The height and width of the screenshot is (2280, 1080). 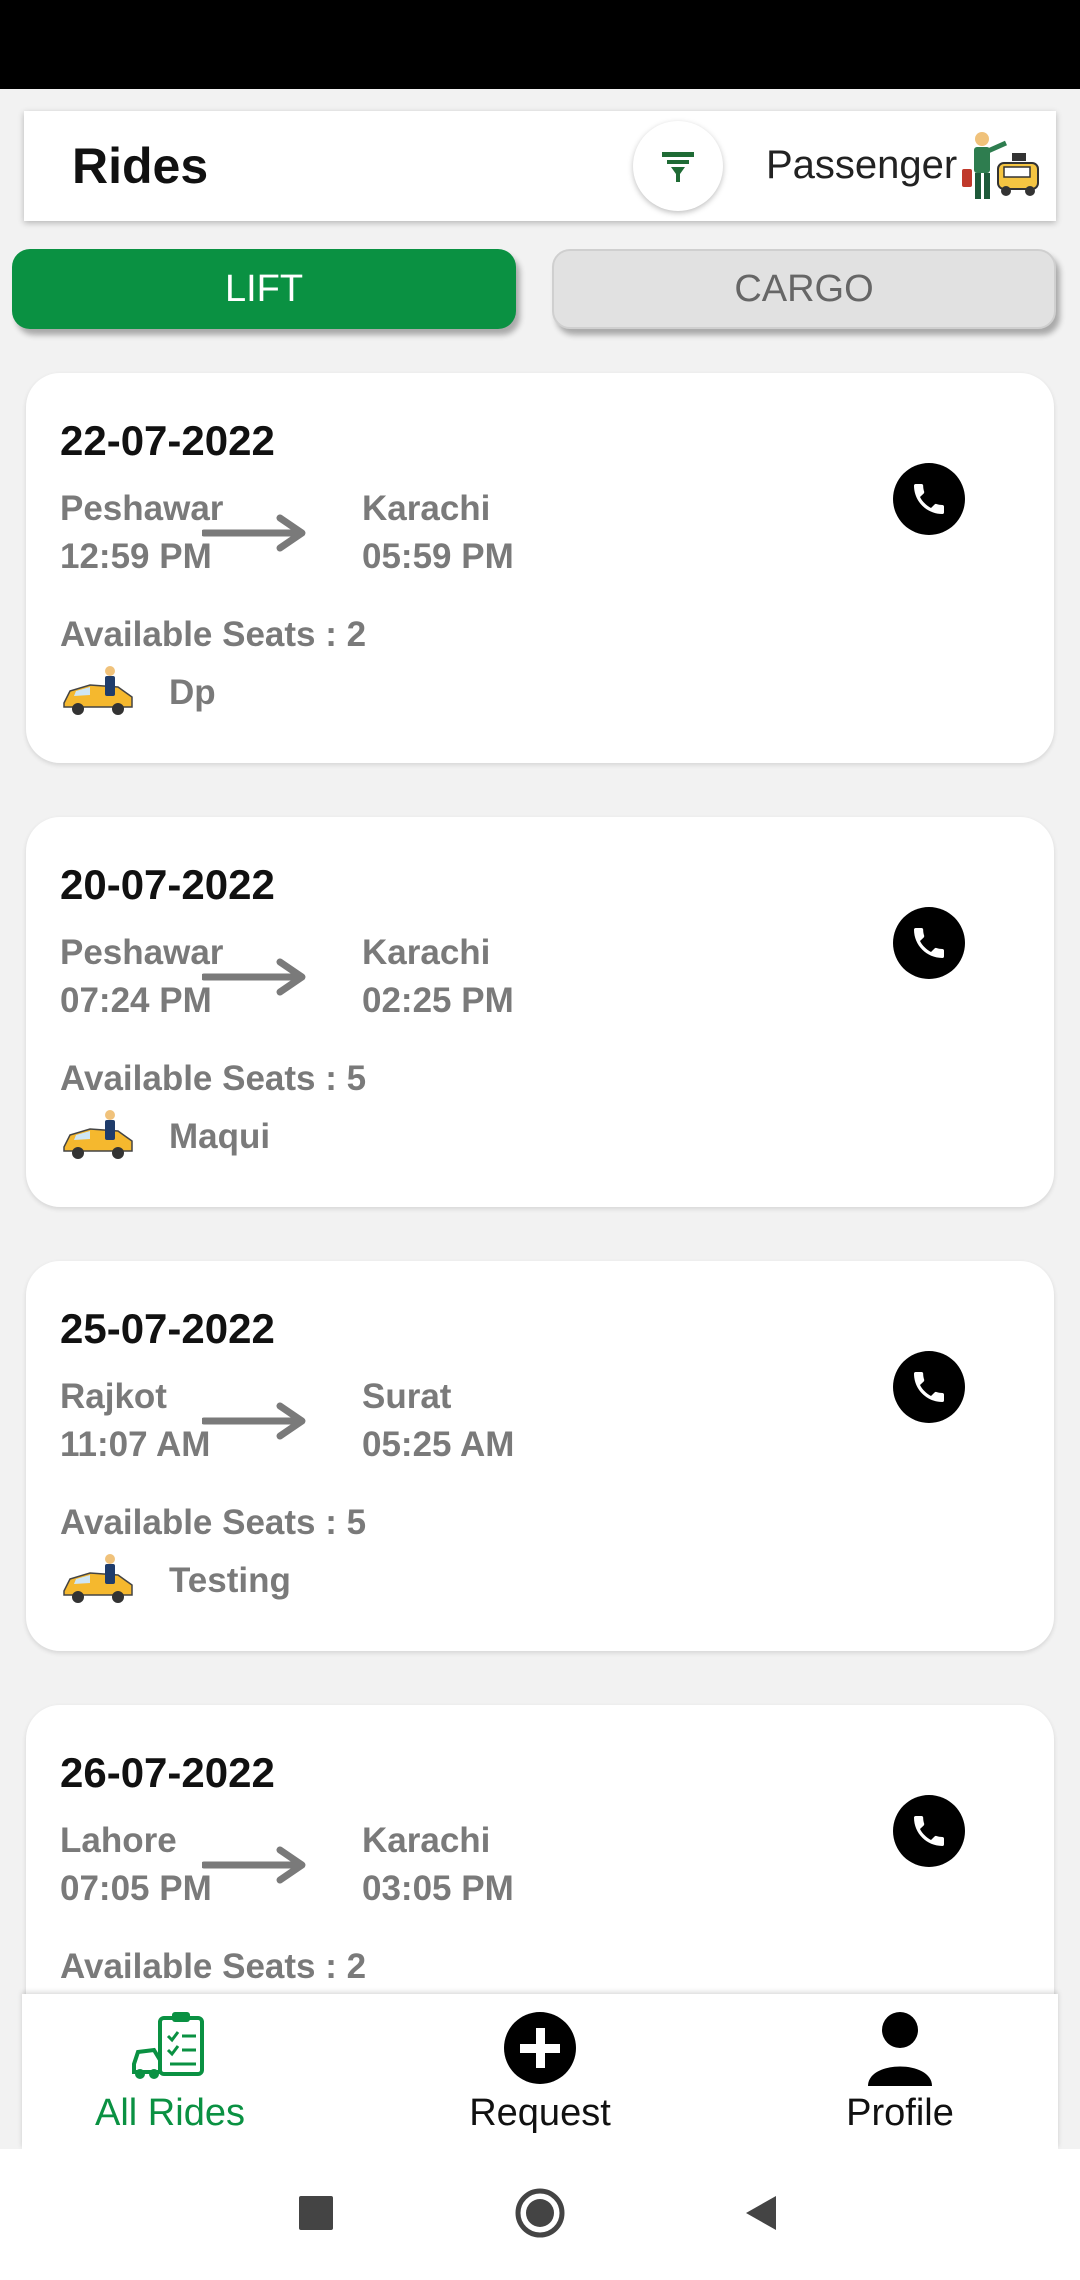 What do you see at coordinates (438, 1444) in the screenshot?
I see `arrival-time: 05:25 AM` at bounding box center [438, 1444].